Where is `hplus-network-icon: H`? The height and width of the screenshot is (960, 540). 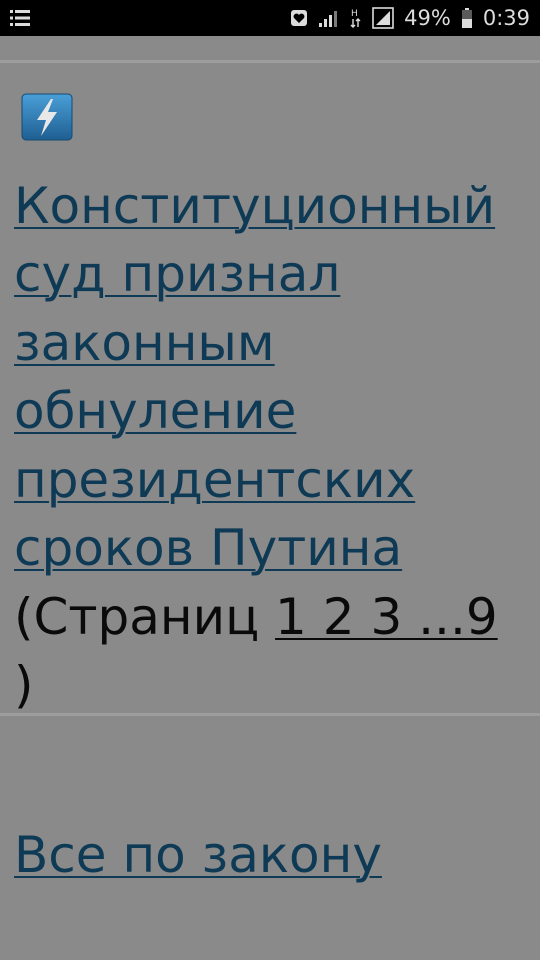
hplus-network-icon: H is located at coordinates (355, 18).